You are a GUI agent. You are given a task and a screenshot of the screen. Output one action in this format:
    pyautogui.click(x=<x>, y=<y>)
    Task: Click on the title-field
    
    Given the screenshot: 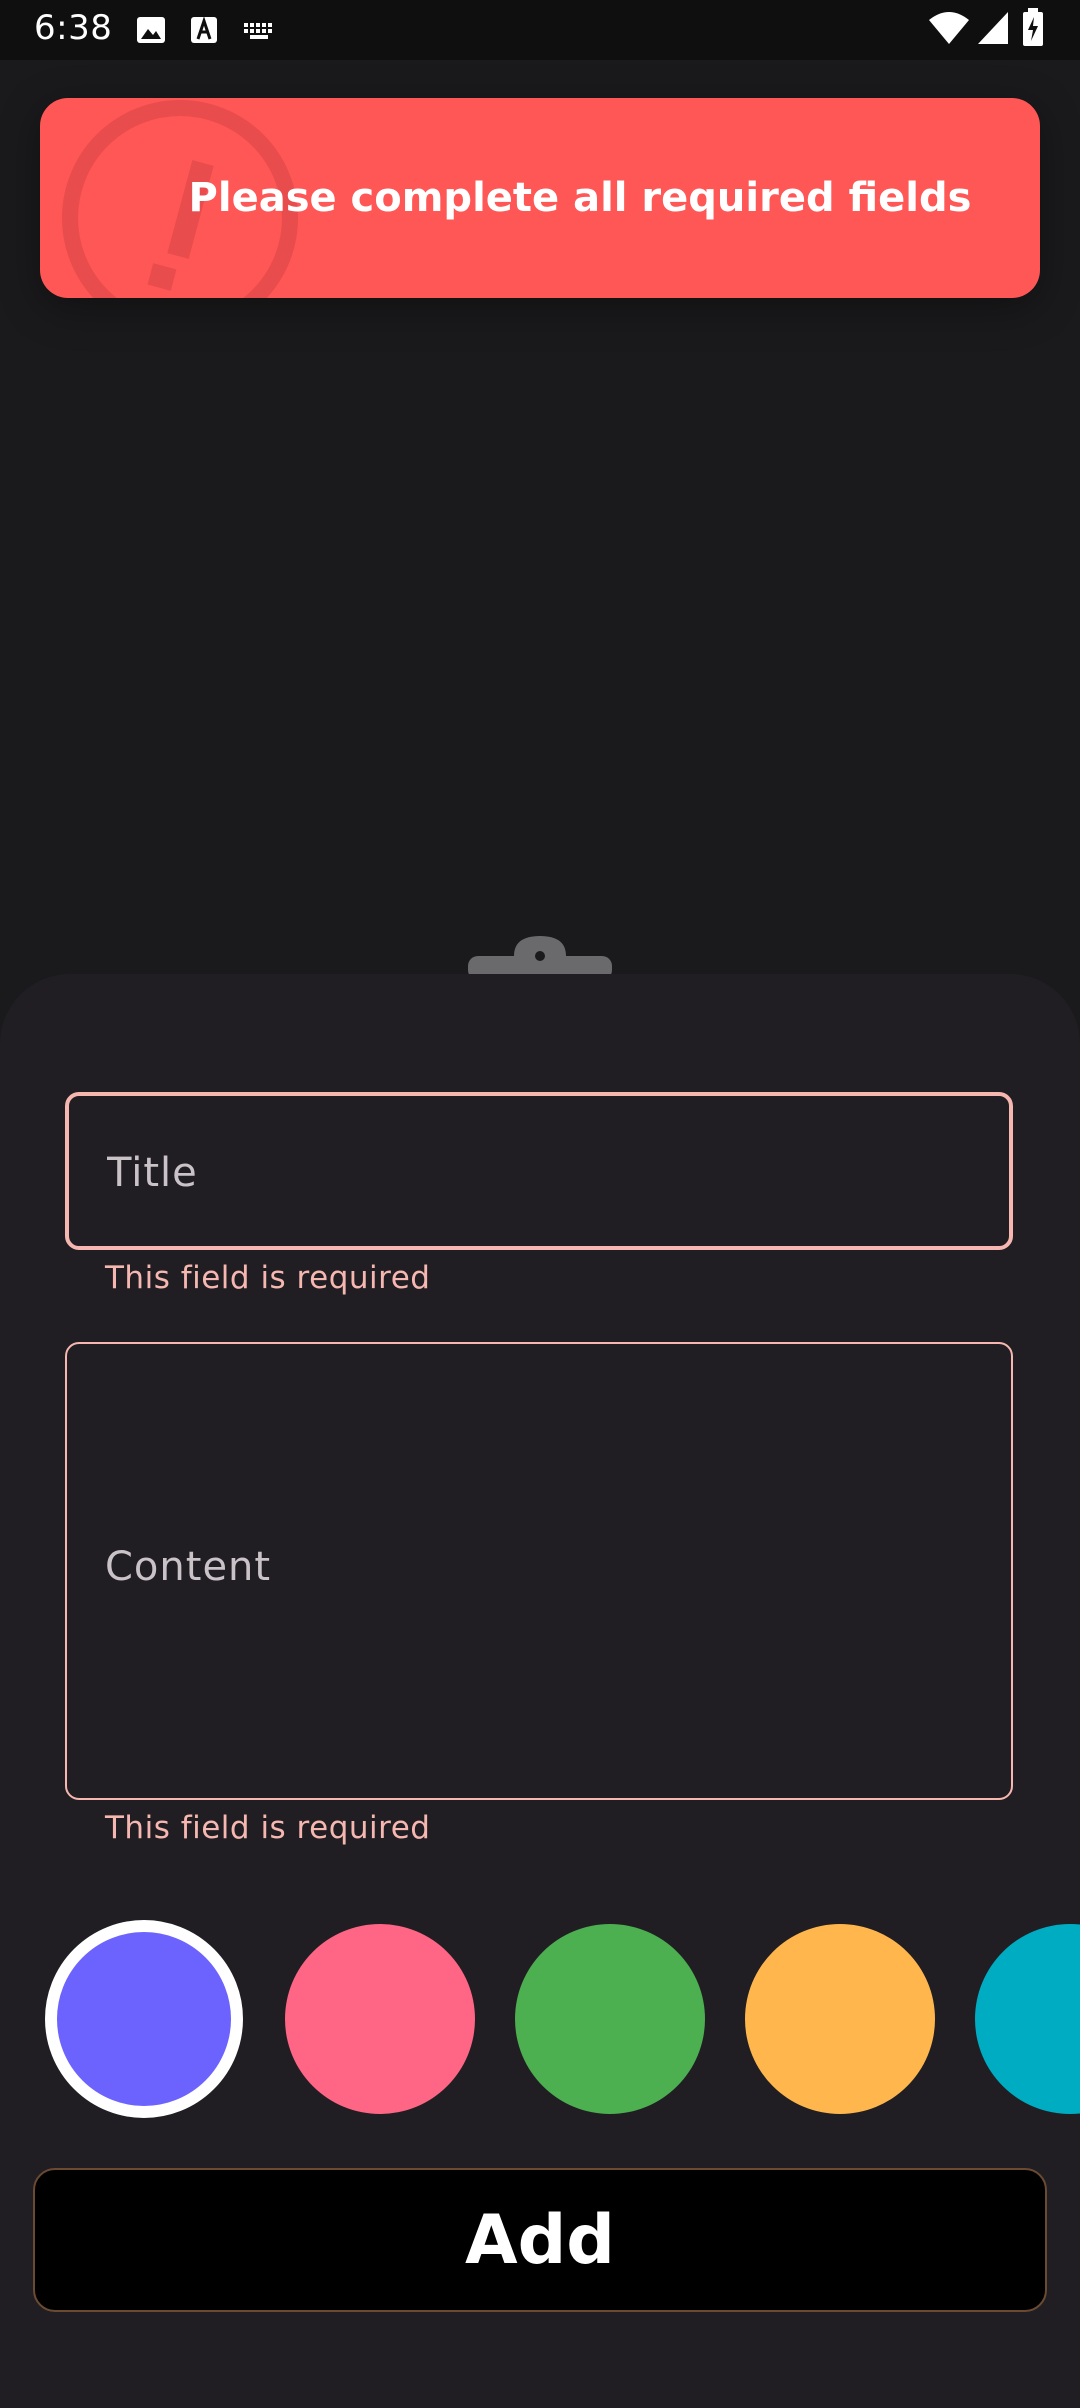 What is the action you would take?
    pyautogui.click(x=539, y=1171)
    